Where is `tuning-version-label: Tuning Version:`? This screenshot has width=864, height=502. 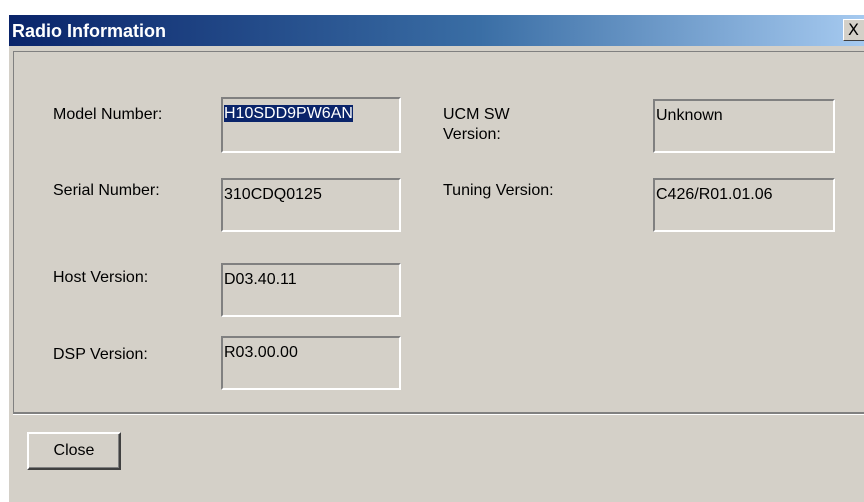 tuning-version-label: Tuning Version: is located at coordinates (498, 190).